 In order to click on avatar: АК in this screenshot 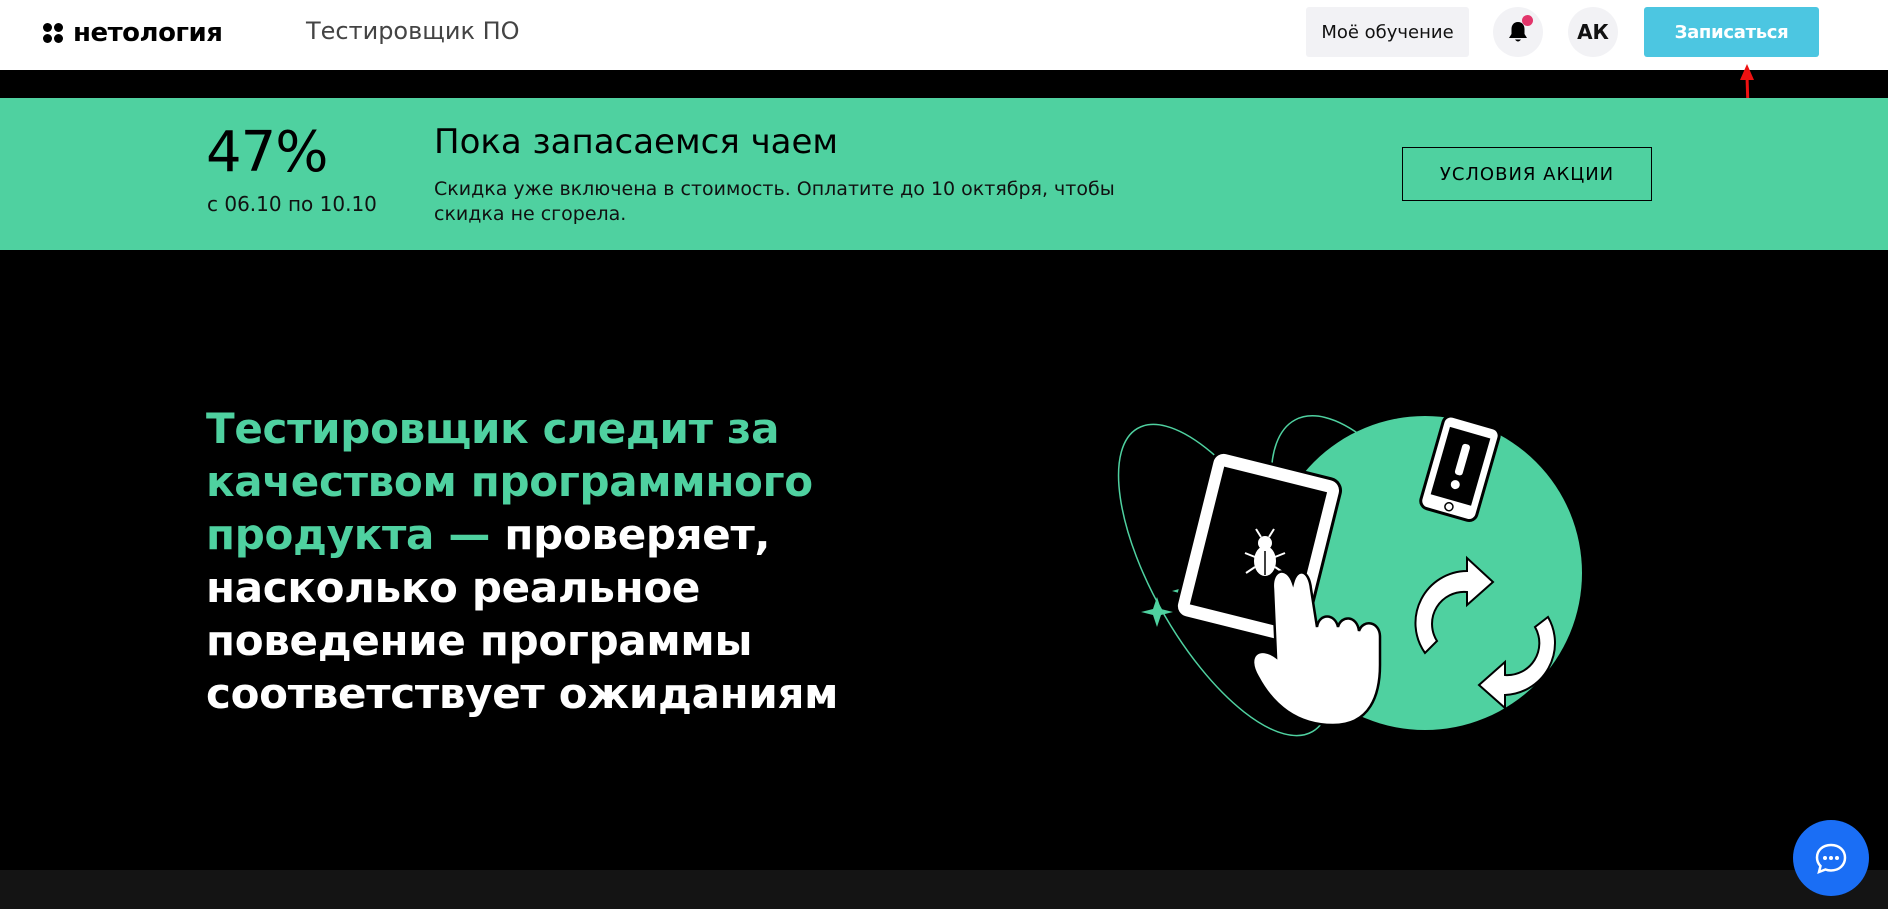, I will do `click(1593, 32)`.